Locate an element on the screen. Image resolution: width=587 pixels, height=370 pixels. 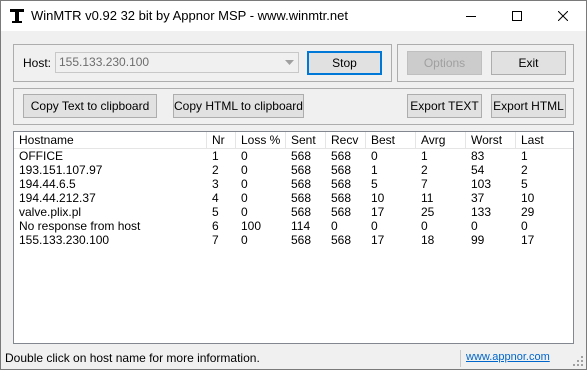
cell-hostname: 155.133.230.100 is located at coordinates (110, 240).